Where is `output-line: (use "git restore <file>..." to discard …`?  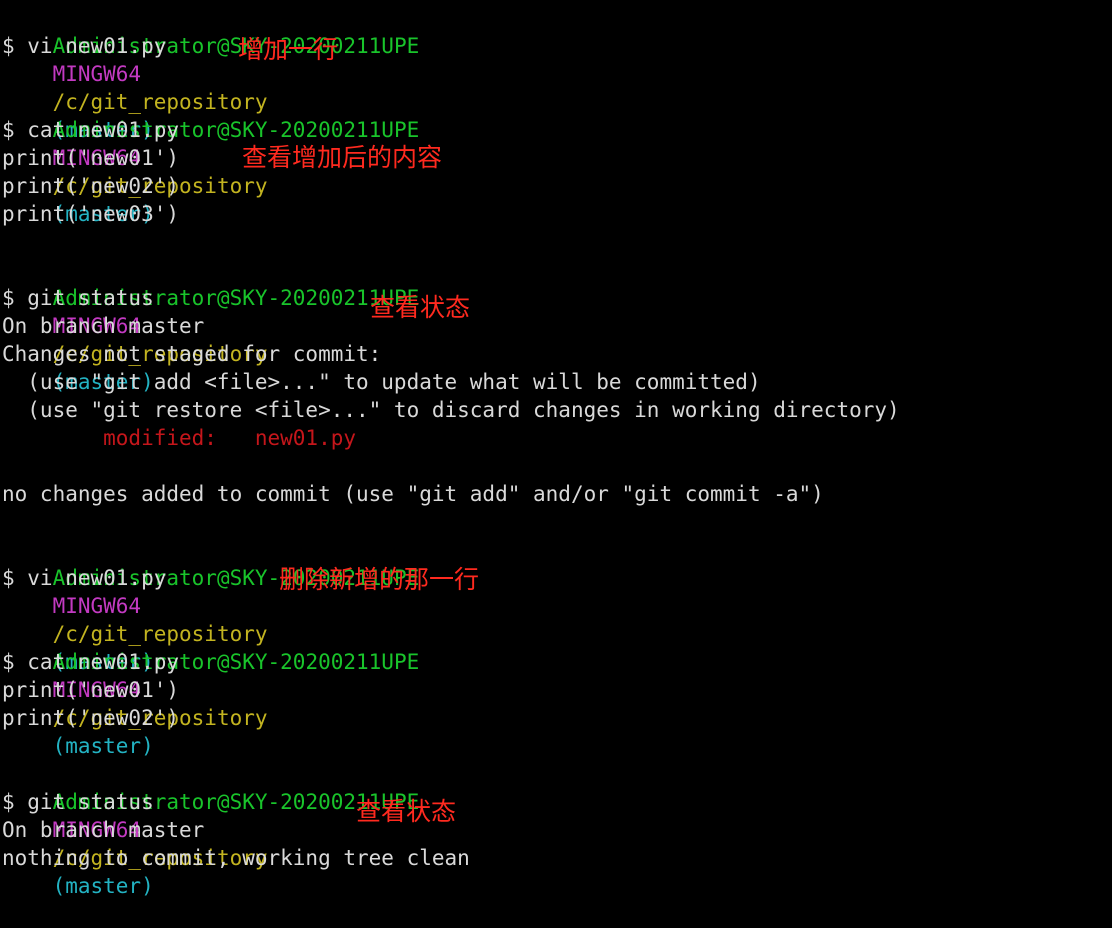
output-line: (use "git restore <file>..." to discard … is located at coordinates (451, 410).